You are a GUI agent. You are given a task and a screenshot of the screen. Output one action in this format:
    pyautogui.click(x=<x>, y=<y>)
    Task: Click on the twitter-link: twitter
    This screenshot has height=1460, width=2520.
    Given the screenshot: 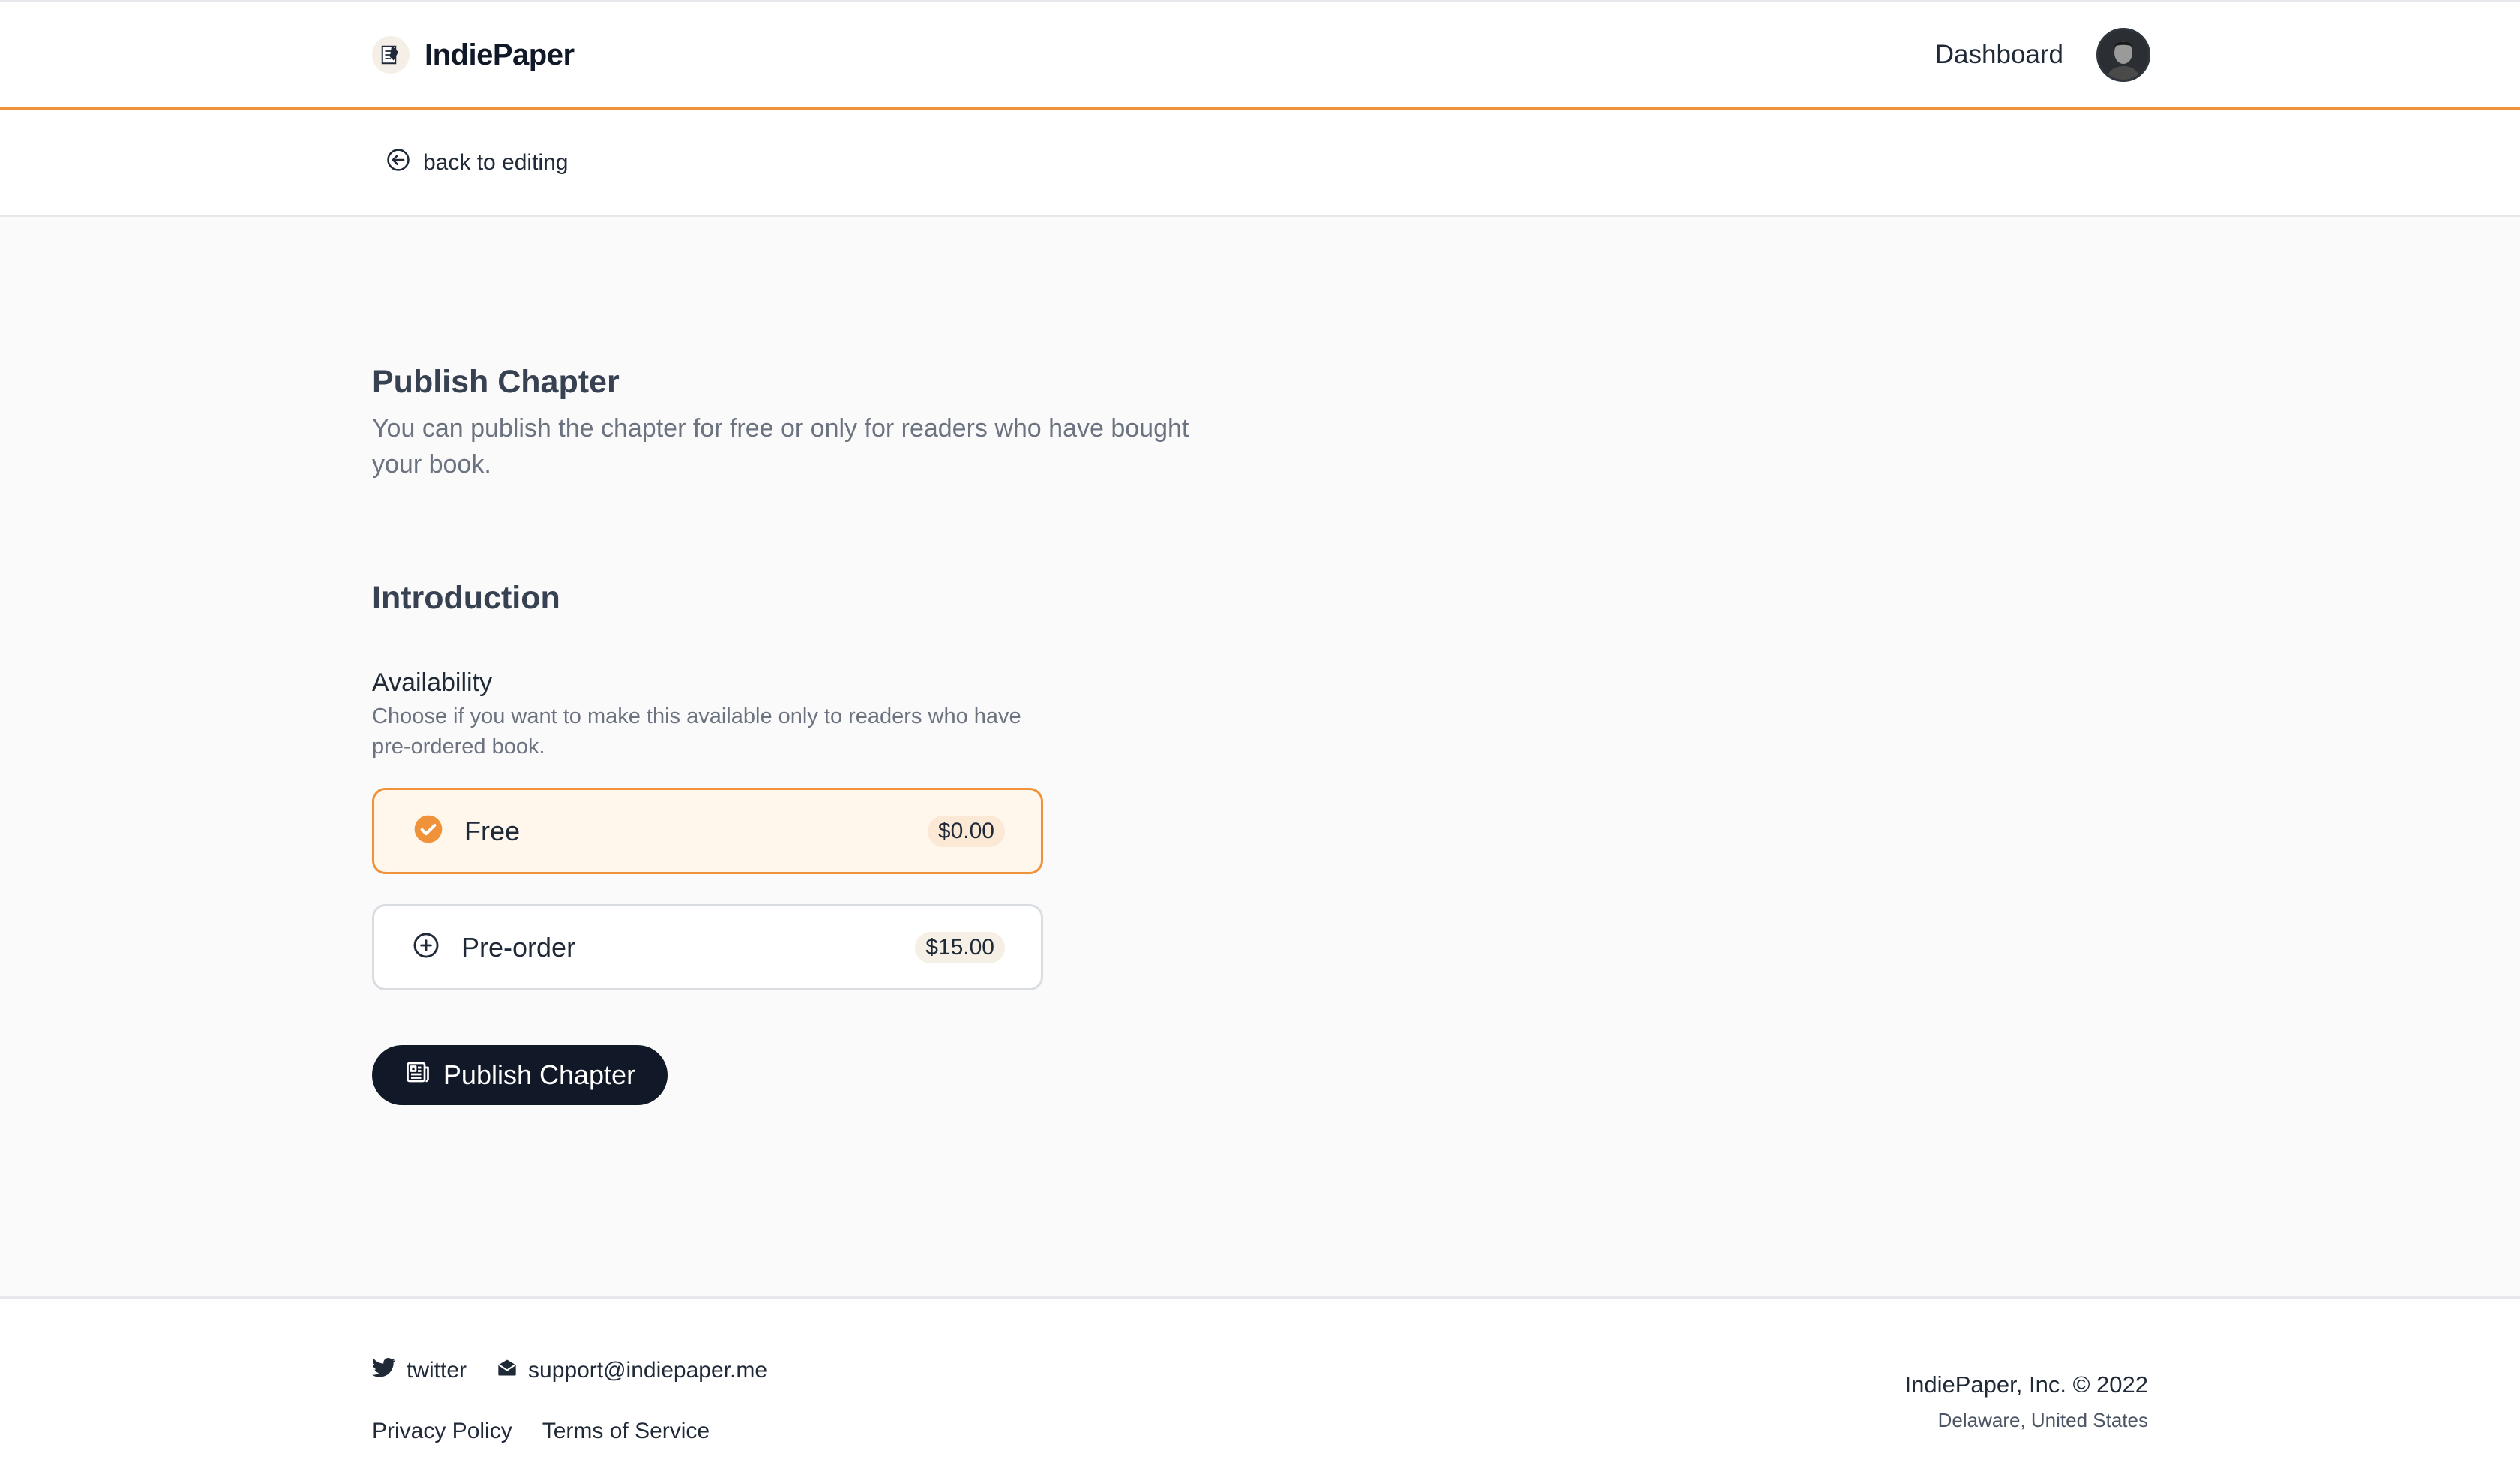 What is the action you would take?
    pyautogui.click(x=419, y=1370)
    